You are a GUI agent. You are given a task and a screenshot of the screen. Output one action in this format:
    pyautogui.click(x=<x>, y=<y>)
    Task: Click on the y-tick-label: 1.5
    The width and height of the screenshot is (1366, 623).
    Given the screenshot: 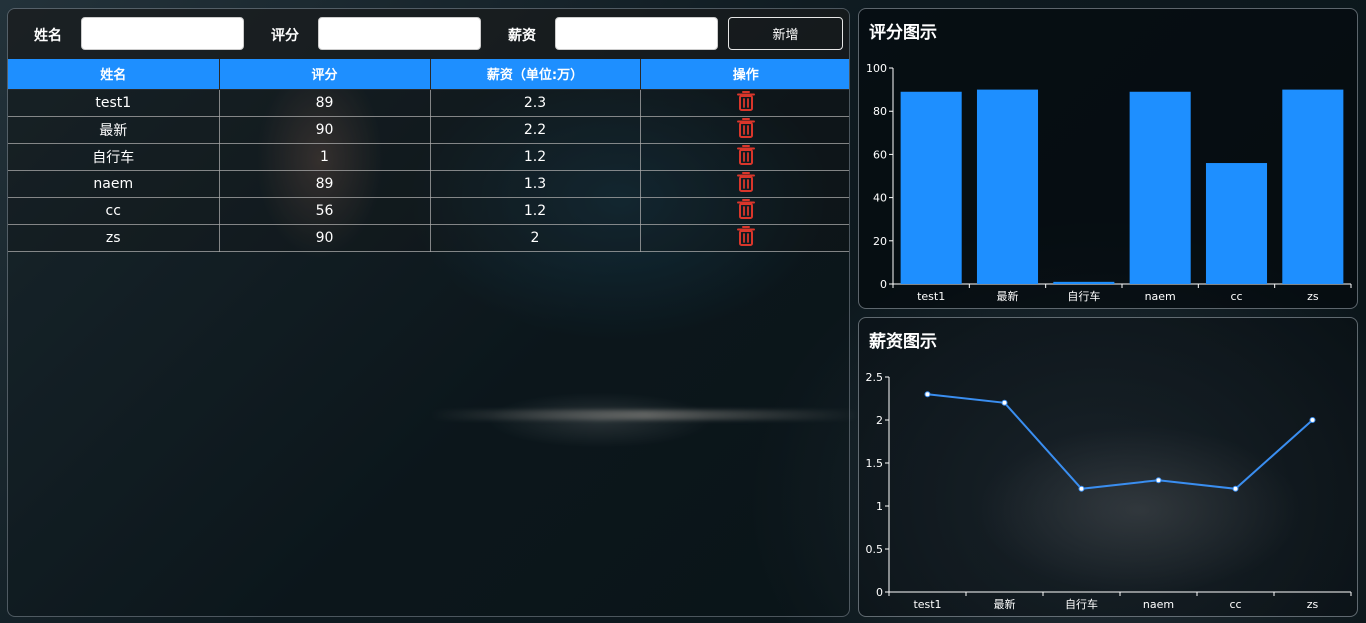 What is the action you would take?
    pyautogui.click(x=875, y=463)
    